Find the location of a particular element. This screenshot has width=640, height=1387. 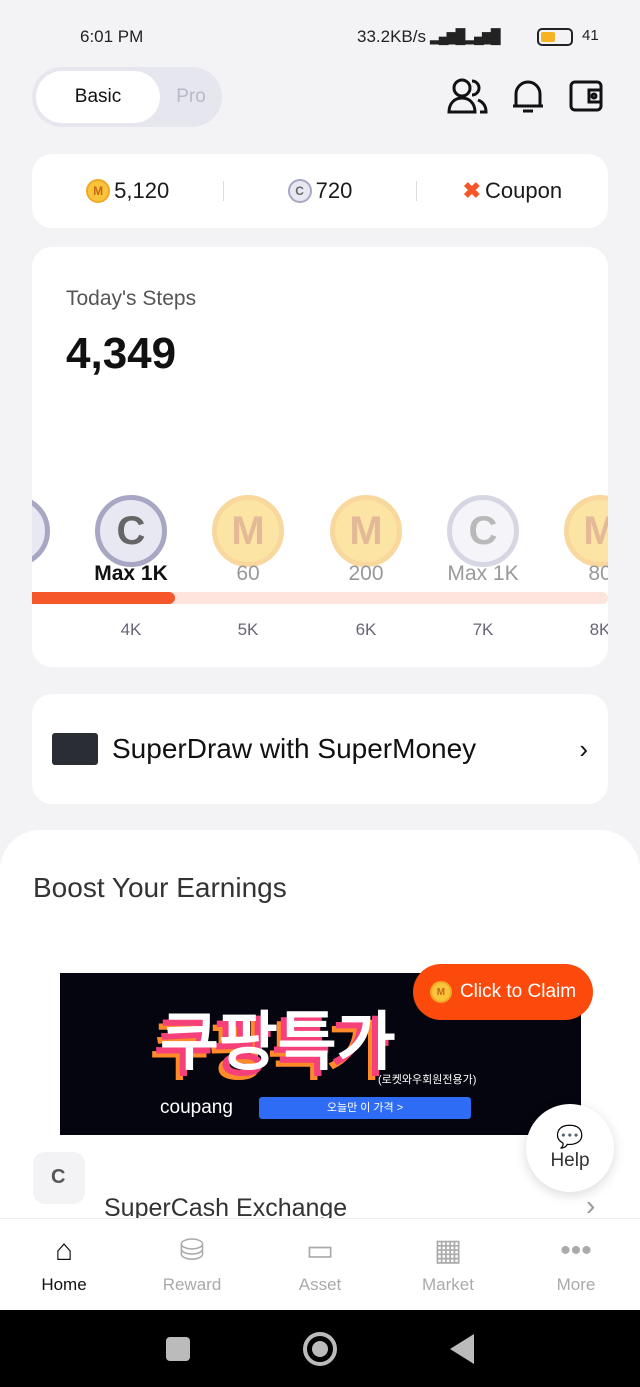

chat-icon: 💬 is located at coordinates (570, 1136).